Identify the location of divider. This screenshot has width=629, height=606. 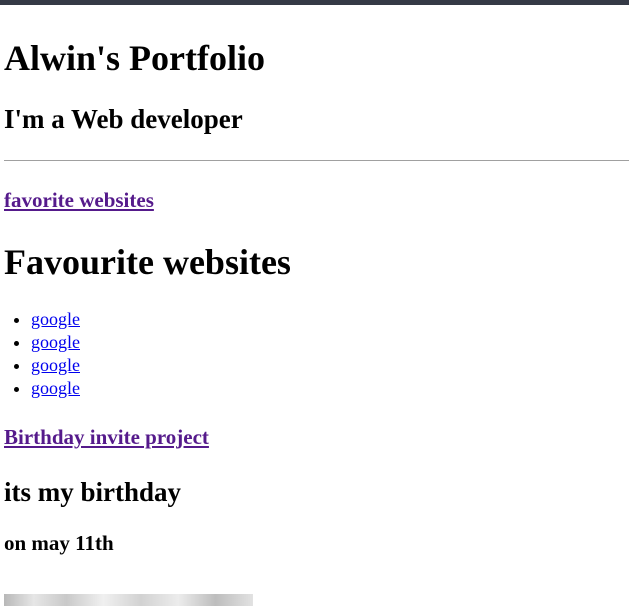
(316, 160).